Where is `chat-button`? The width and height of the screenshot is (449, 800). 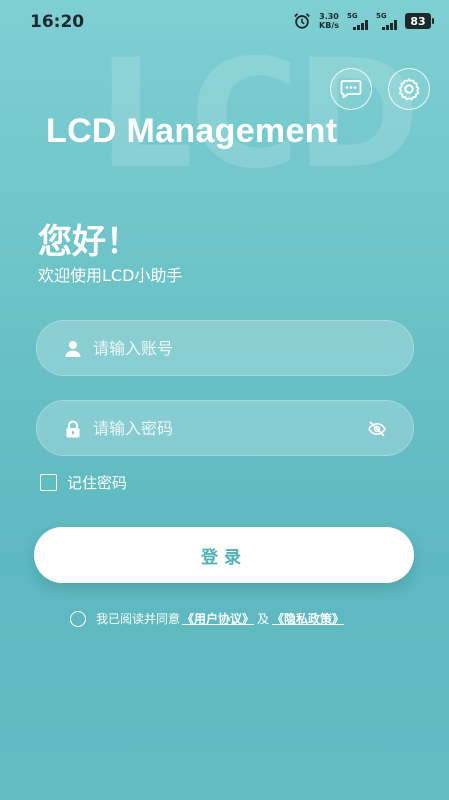
chat-button is located at coordinates (351, 89).